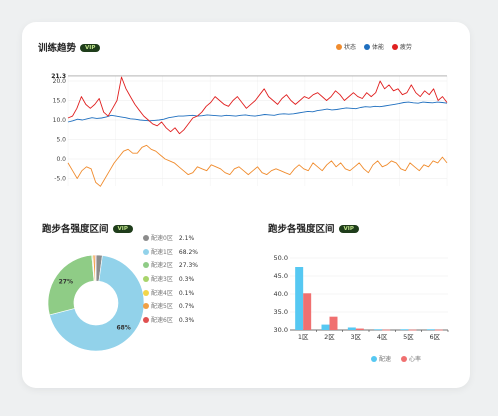 This screenshot has width=498, height=416. I want to click on bar-legend: 配速 心率, so click(396, 358).